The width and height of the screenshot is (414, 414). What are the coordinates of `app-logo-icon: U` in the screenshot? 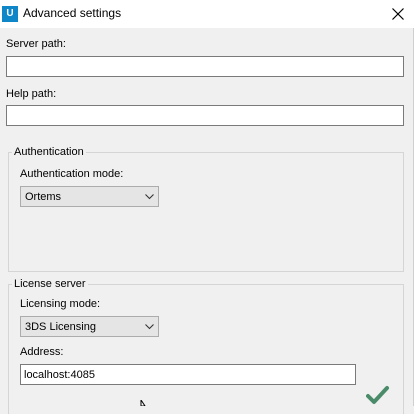 It's located at (10, 14).